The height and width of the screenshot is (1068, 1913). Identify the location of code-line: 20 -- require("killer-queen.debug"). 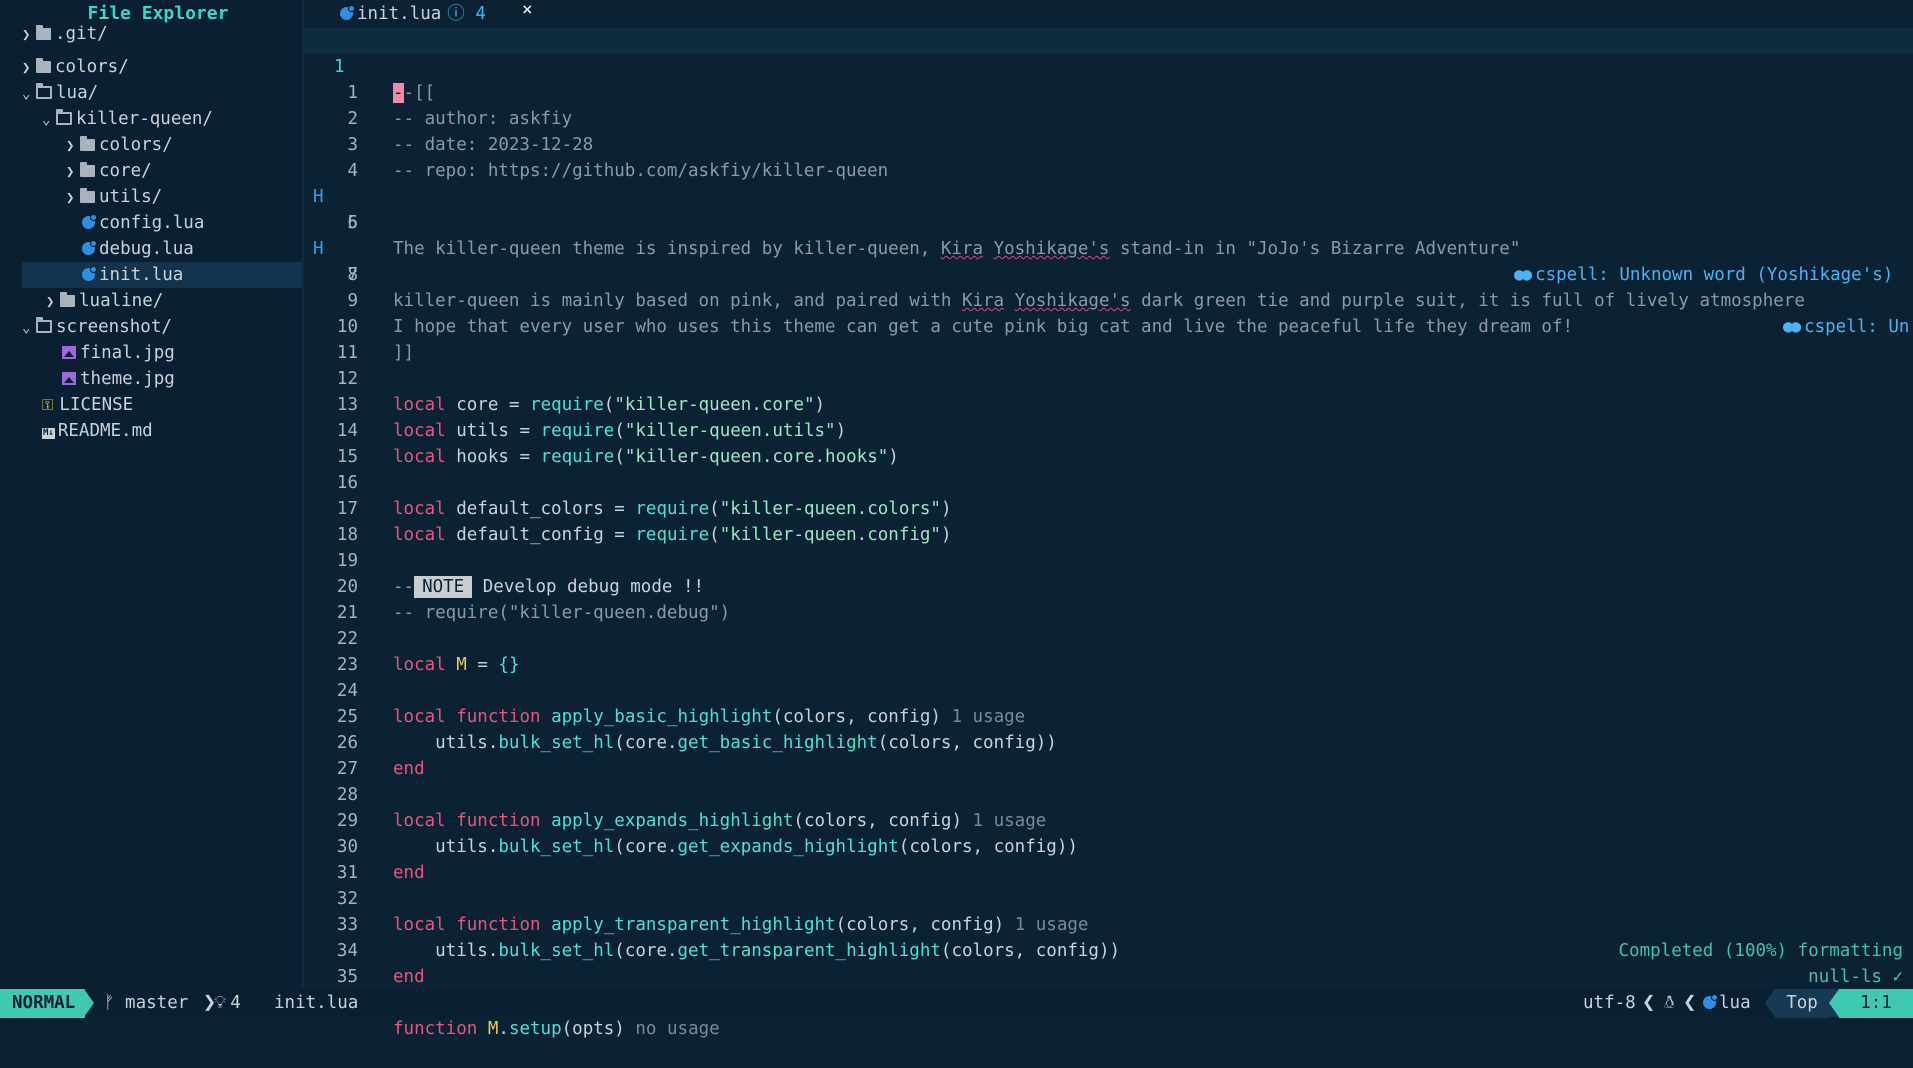
(1108, 585).